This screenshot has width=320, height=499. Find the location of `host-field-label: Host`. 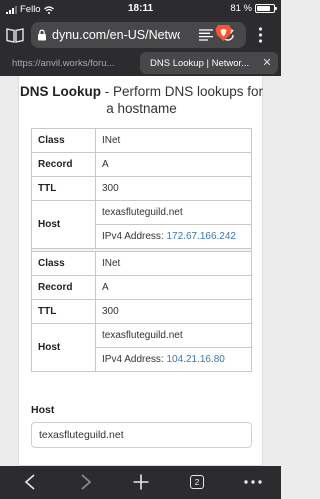

host-field-label: Host is located at coordinates (43, 410).